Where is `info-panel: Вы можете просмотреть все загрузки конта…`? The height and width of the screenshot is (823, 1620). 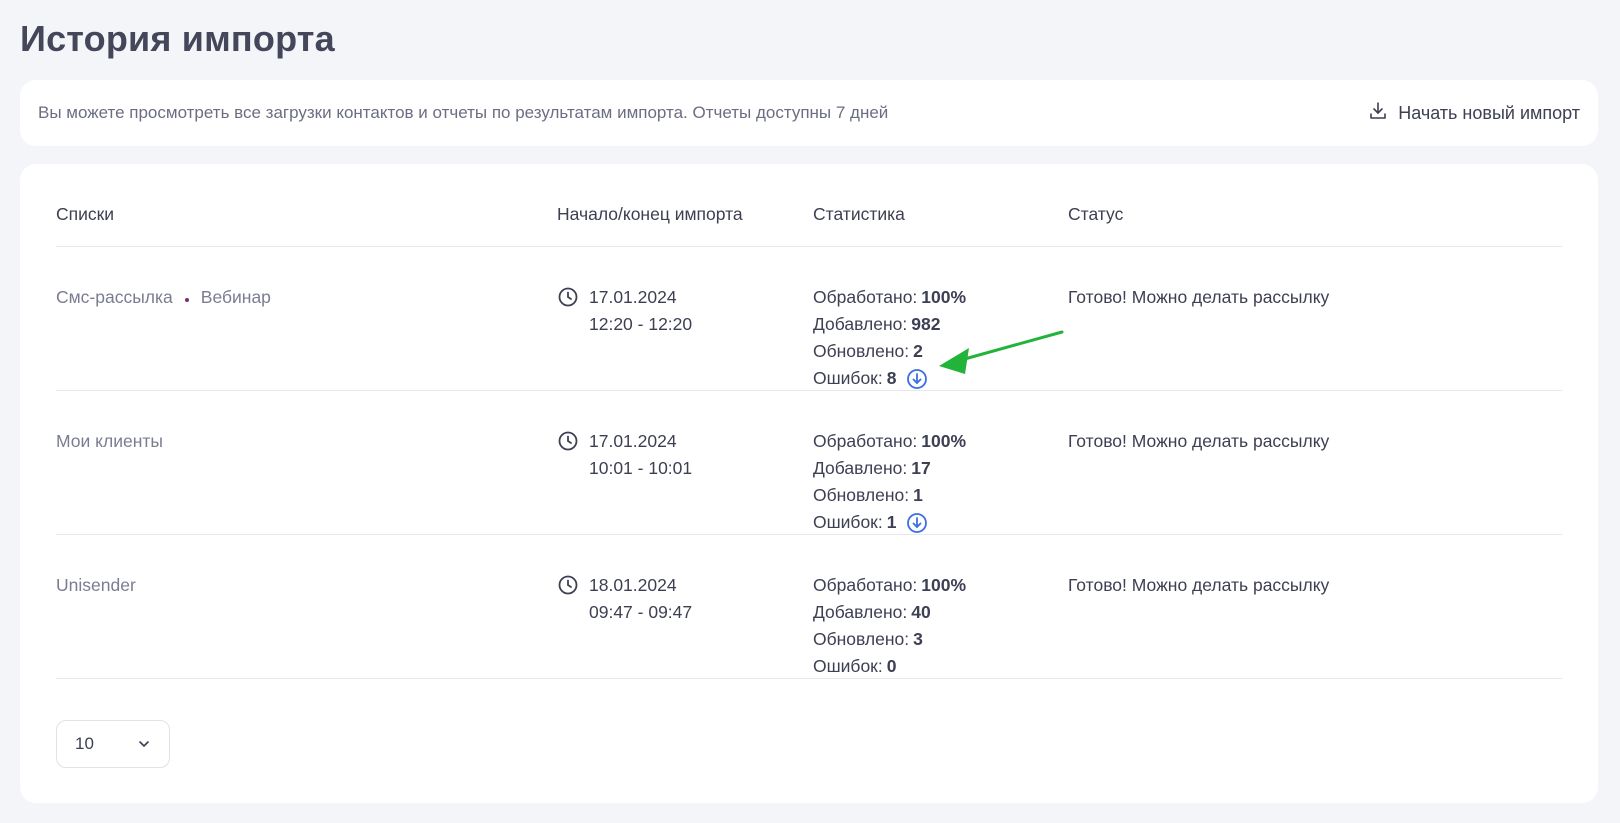
info-panel: Вы можете просмотреть все загрузки конта… is located at coordinates (809, 113).